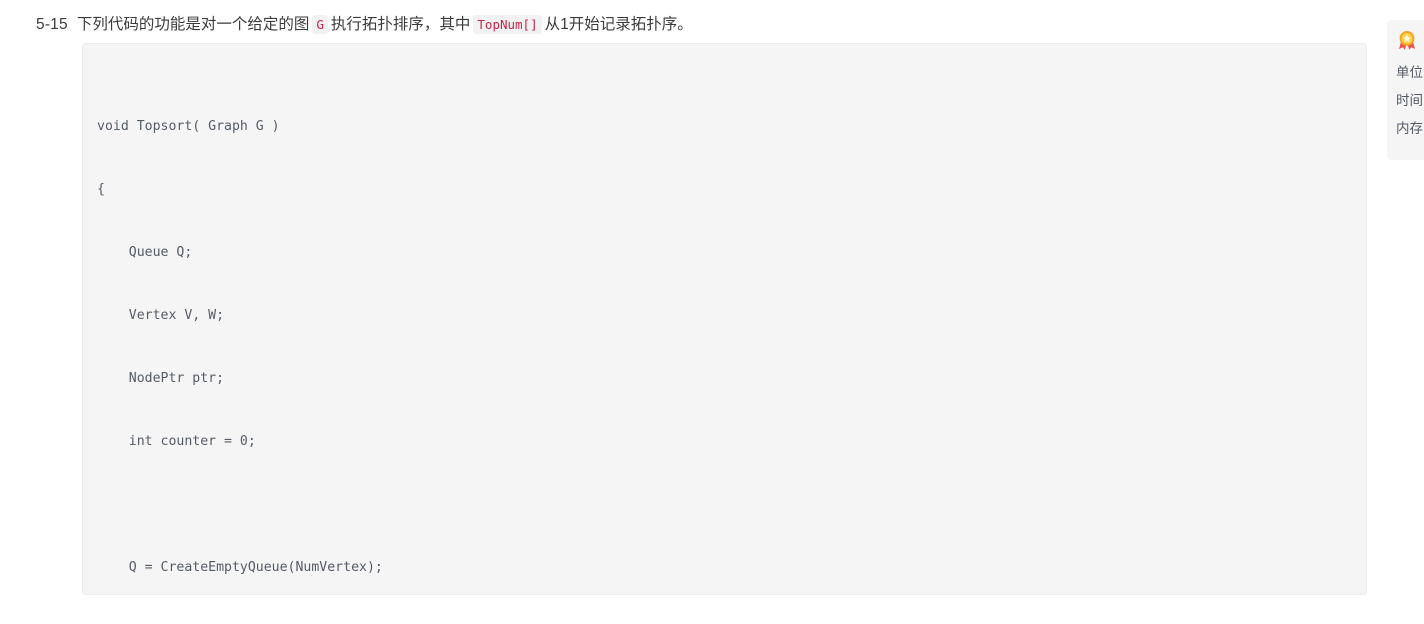 Image resolution: width=1424 pixels, height=624 pixels. Describe the element at coordinates (176, 441) in the screenshot. I see `code-line: int counter = 0;` at that location.